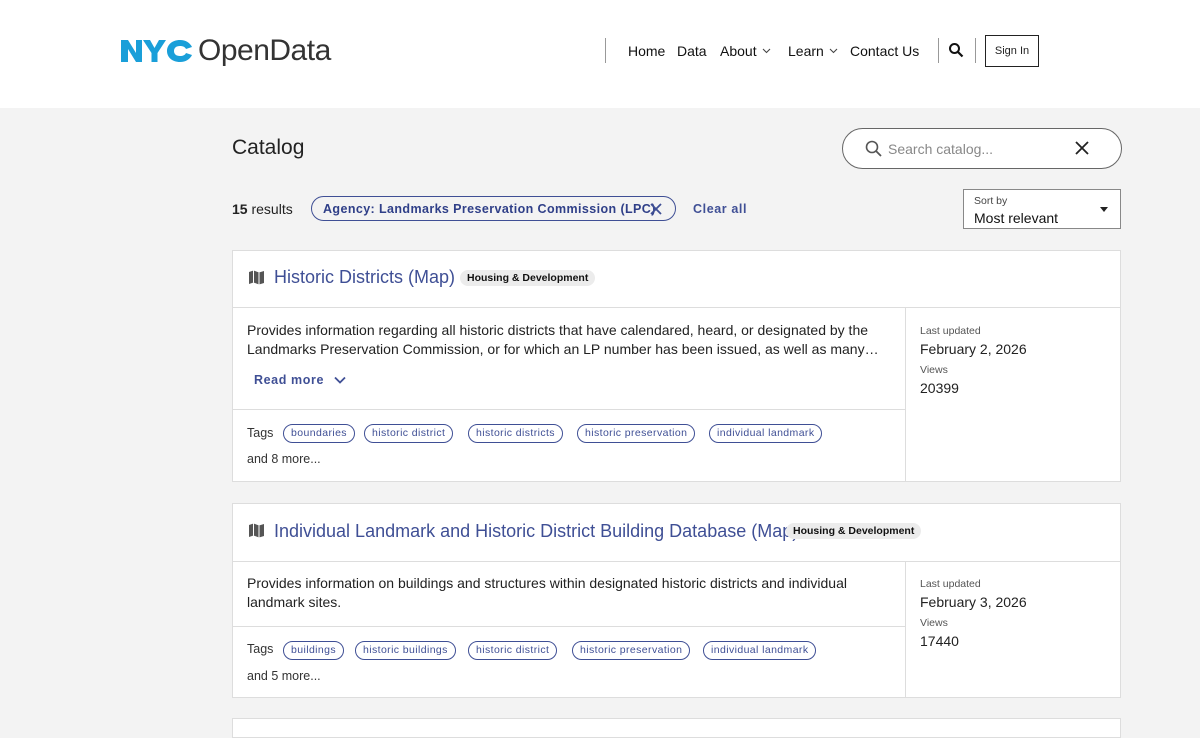 This screenshot has height=738, width=1200. What do you see at coordinates (1104, 209) in the screenshot?
I see `caret-down-icon` at bounding box center [1104, 209].